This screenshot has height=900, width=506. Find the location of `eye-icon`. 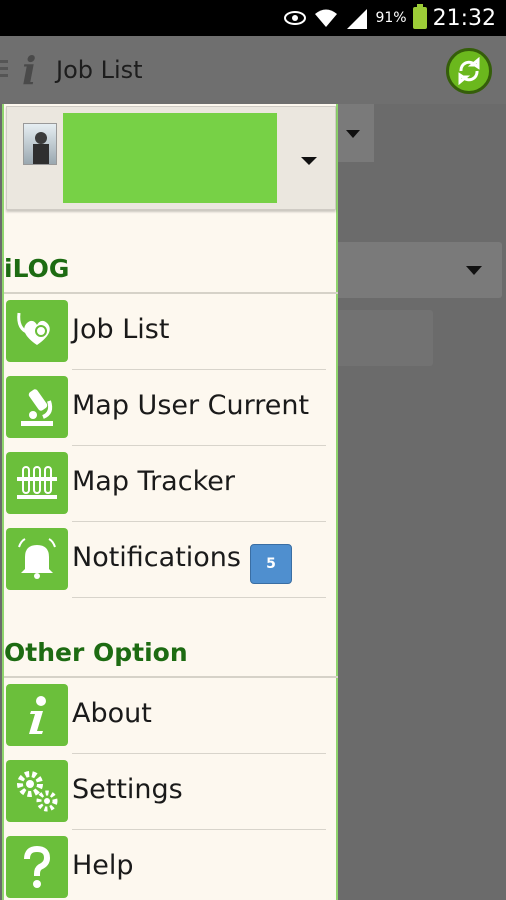

eye-icon is located at coordinates (295, 18).